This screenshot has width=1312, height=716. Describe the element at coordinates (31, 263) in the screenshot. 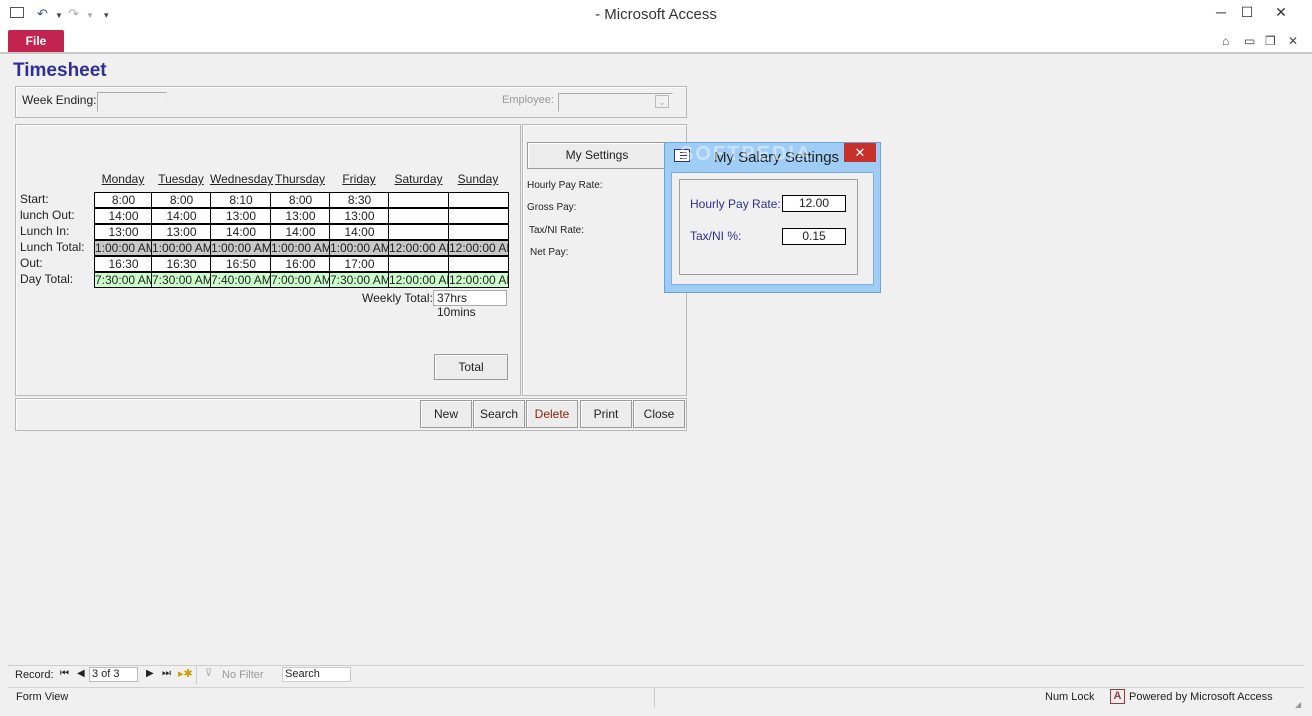

I see `row-label: Out:` at that location.